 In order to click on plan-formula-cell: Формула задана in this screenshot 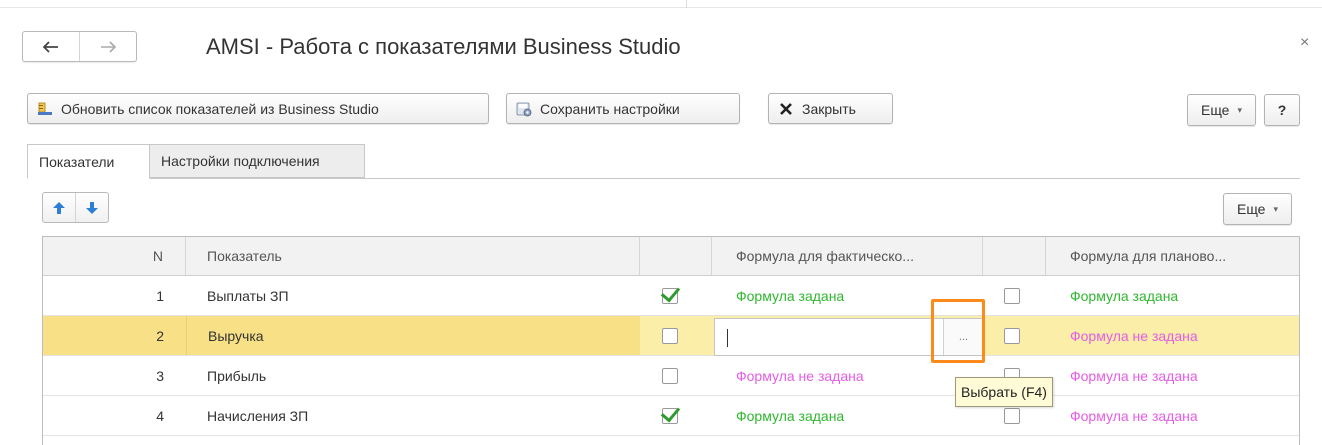, I will do `click(1172, 295)`.